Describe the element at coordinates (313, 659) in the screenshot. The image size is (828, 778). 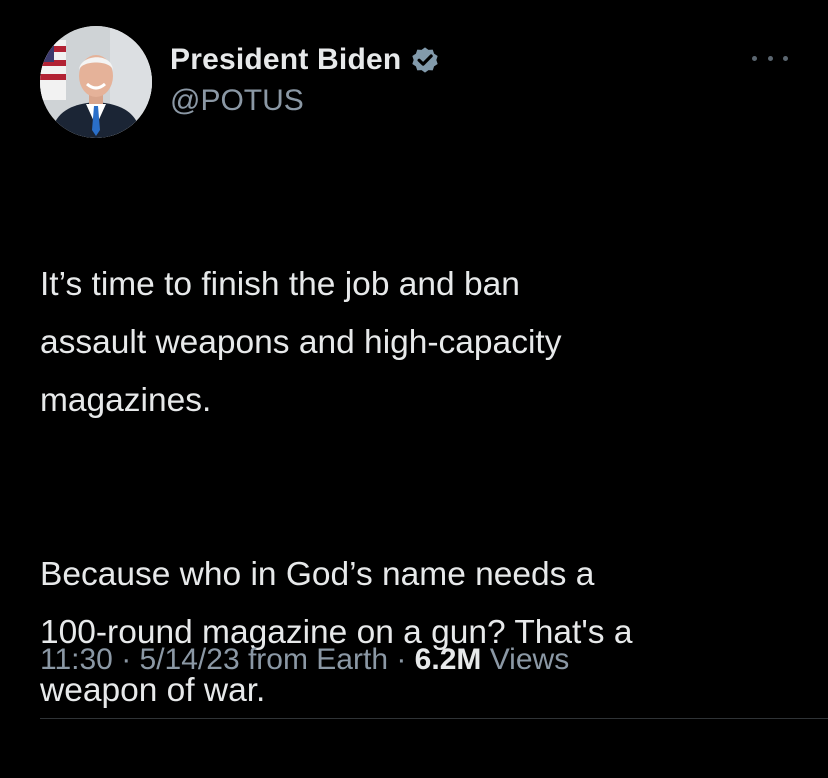
I see `tweet-source: from Earth` at that location.